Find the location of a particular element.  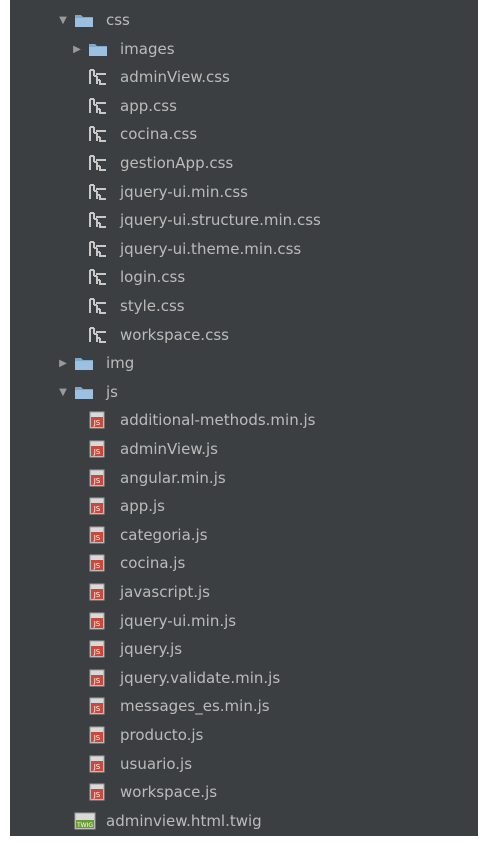

file-item-js: JS cocina.js is located at coordinates (244, 563).